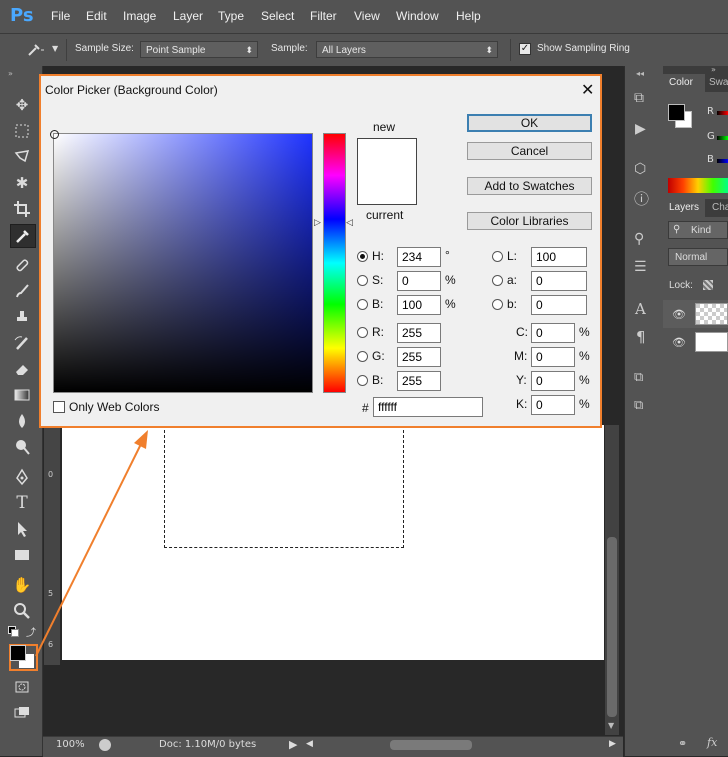  I want to click on status-menu-arrow-icon: ▶, so click(293, 744).